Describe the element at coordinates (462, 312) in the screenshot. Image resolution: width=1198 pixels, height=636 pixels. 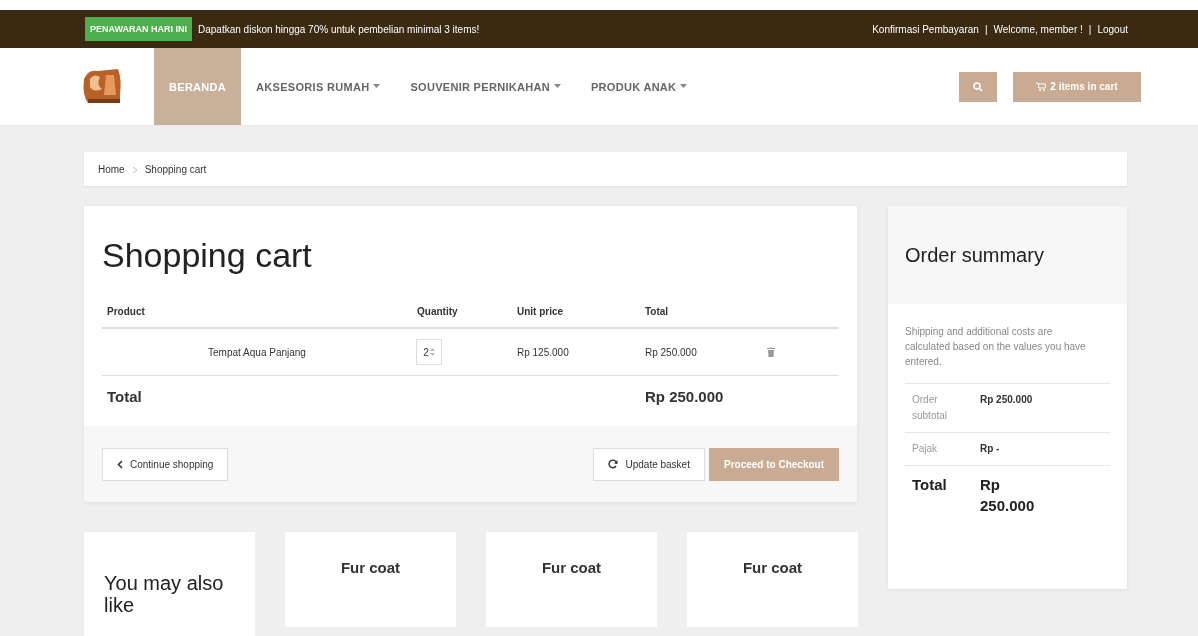
I see `column-header: Quantity` at that location.